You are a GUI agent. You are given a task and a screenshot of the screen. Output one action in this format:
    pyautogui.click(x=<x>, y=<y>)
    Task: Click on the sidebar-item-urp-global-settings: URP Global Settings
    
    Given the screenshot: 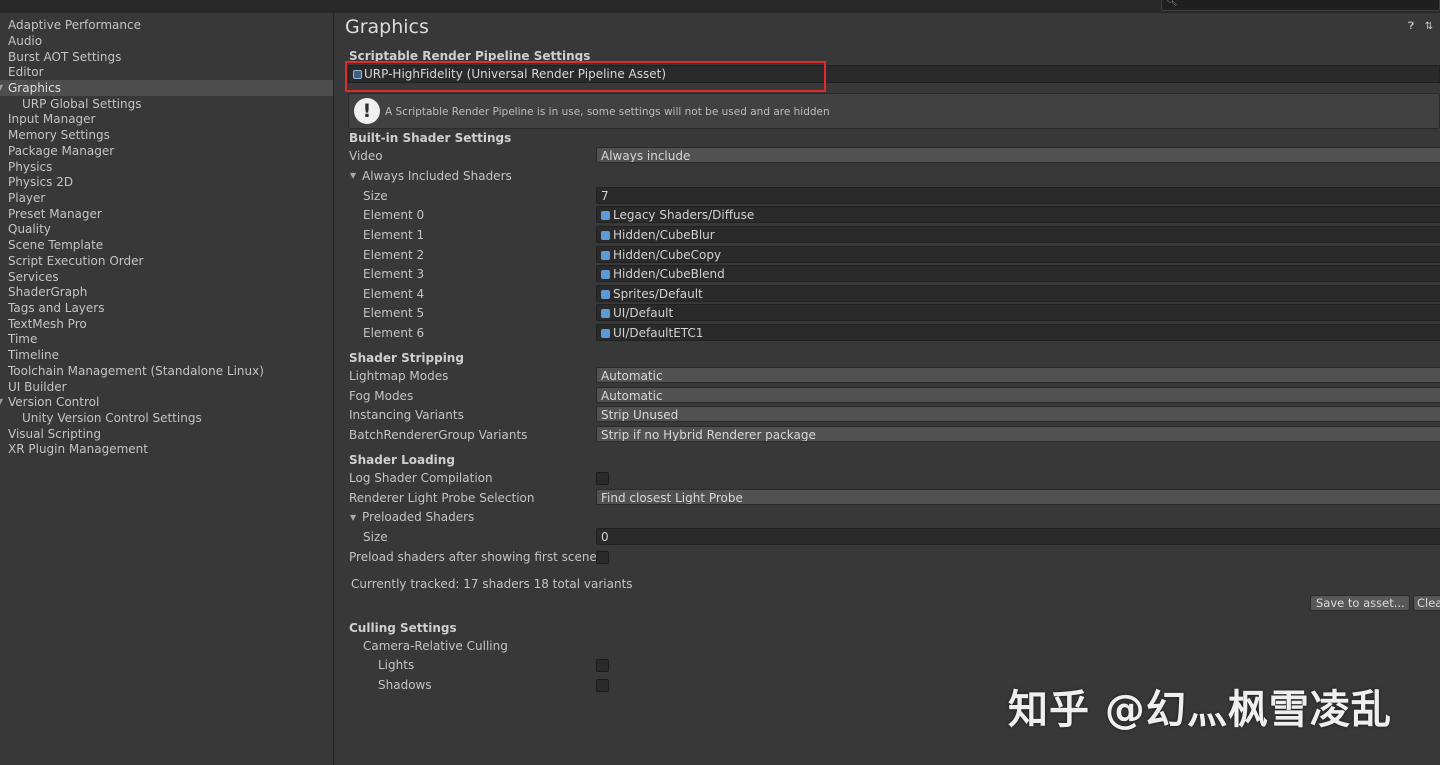 What is the action you would take?
    pyautogui.click(x=166, y=104)
    